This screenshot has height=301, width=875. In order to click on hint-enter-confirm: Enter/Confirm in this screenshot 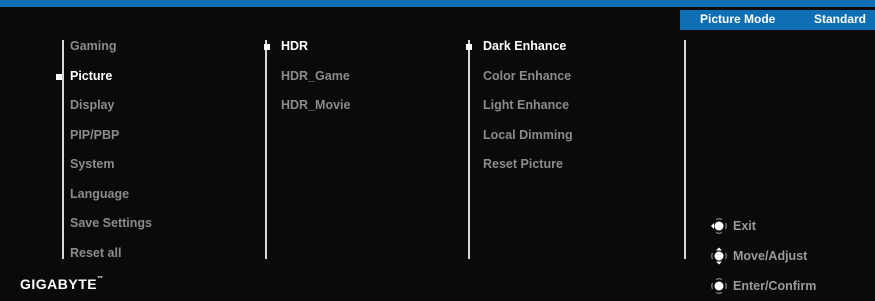, I will do `click(763, 286)`.